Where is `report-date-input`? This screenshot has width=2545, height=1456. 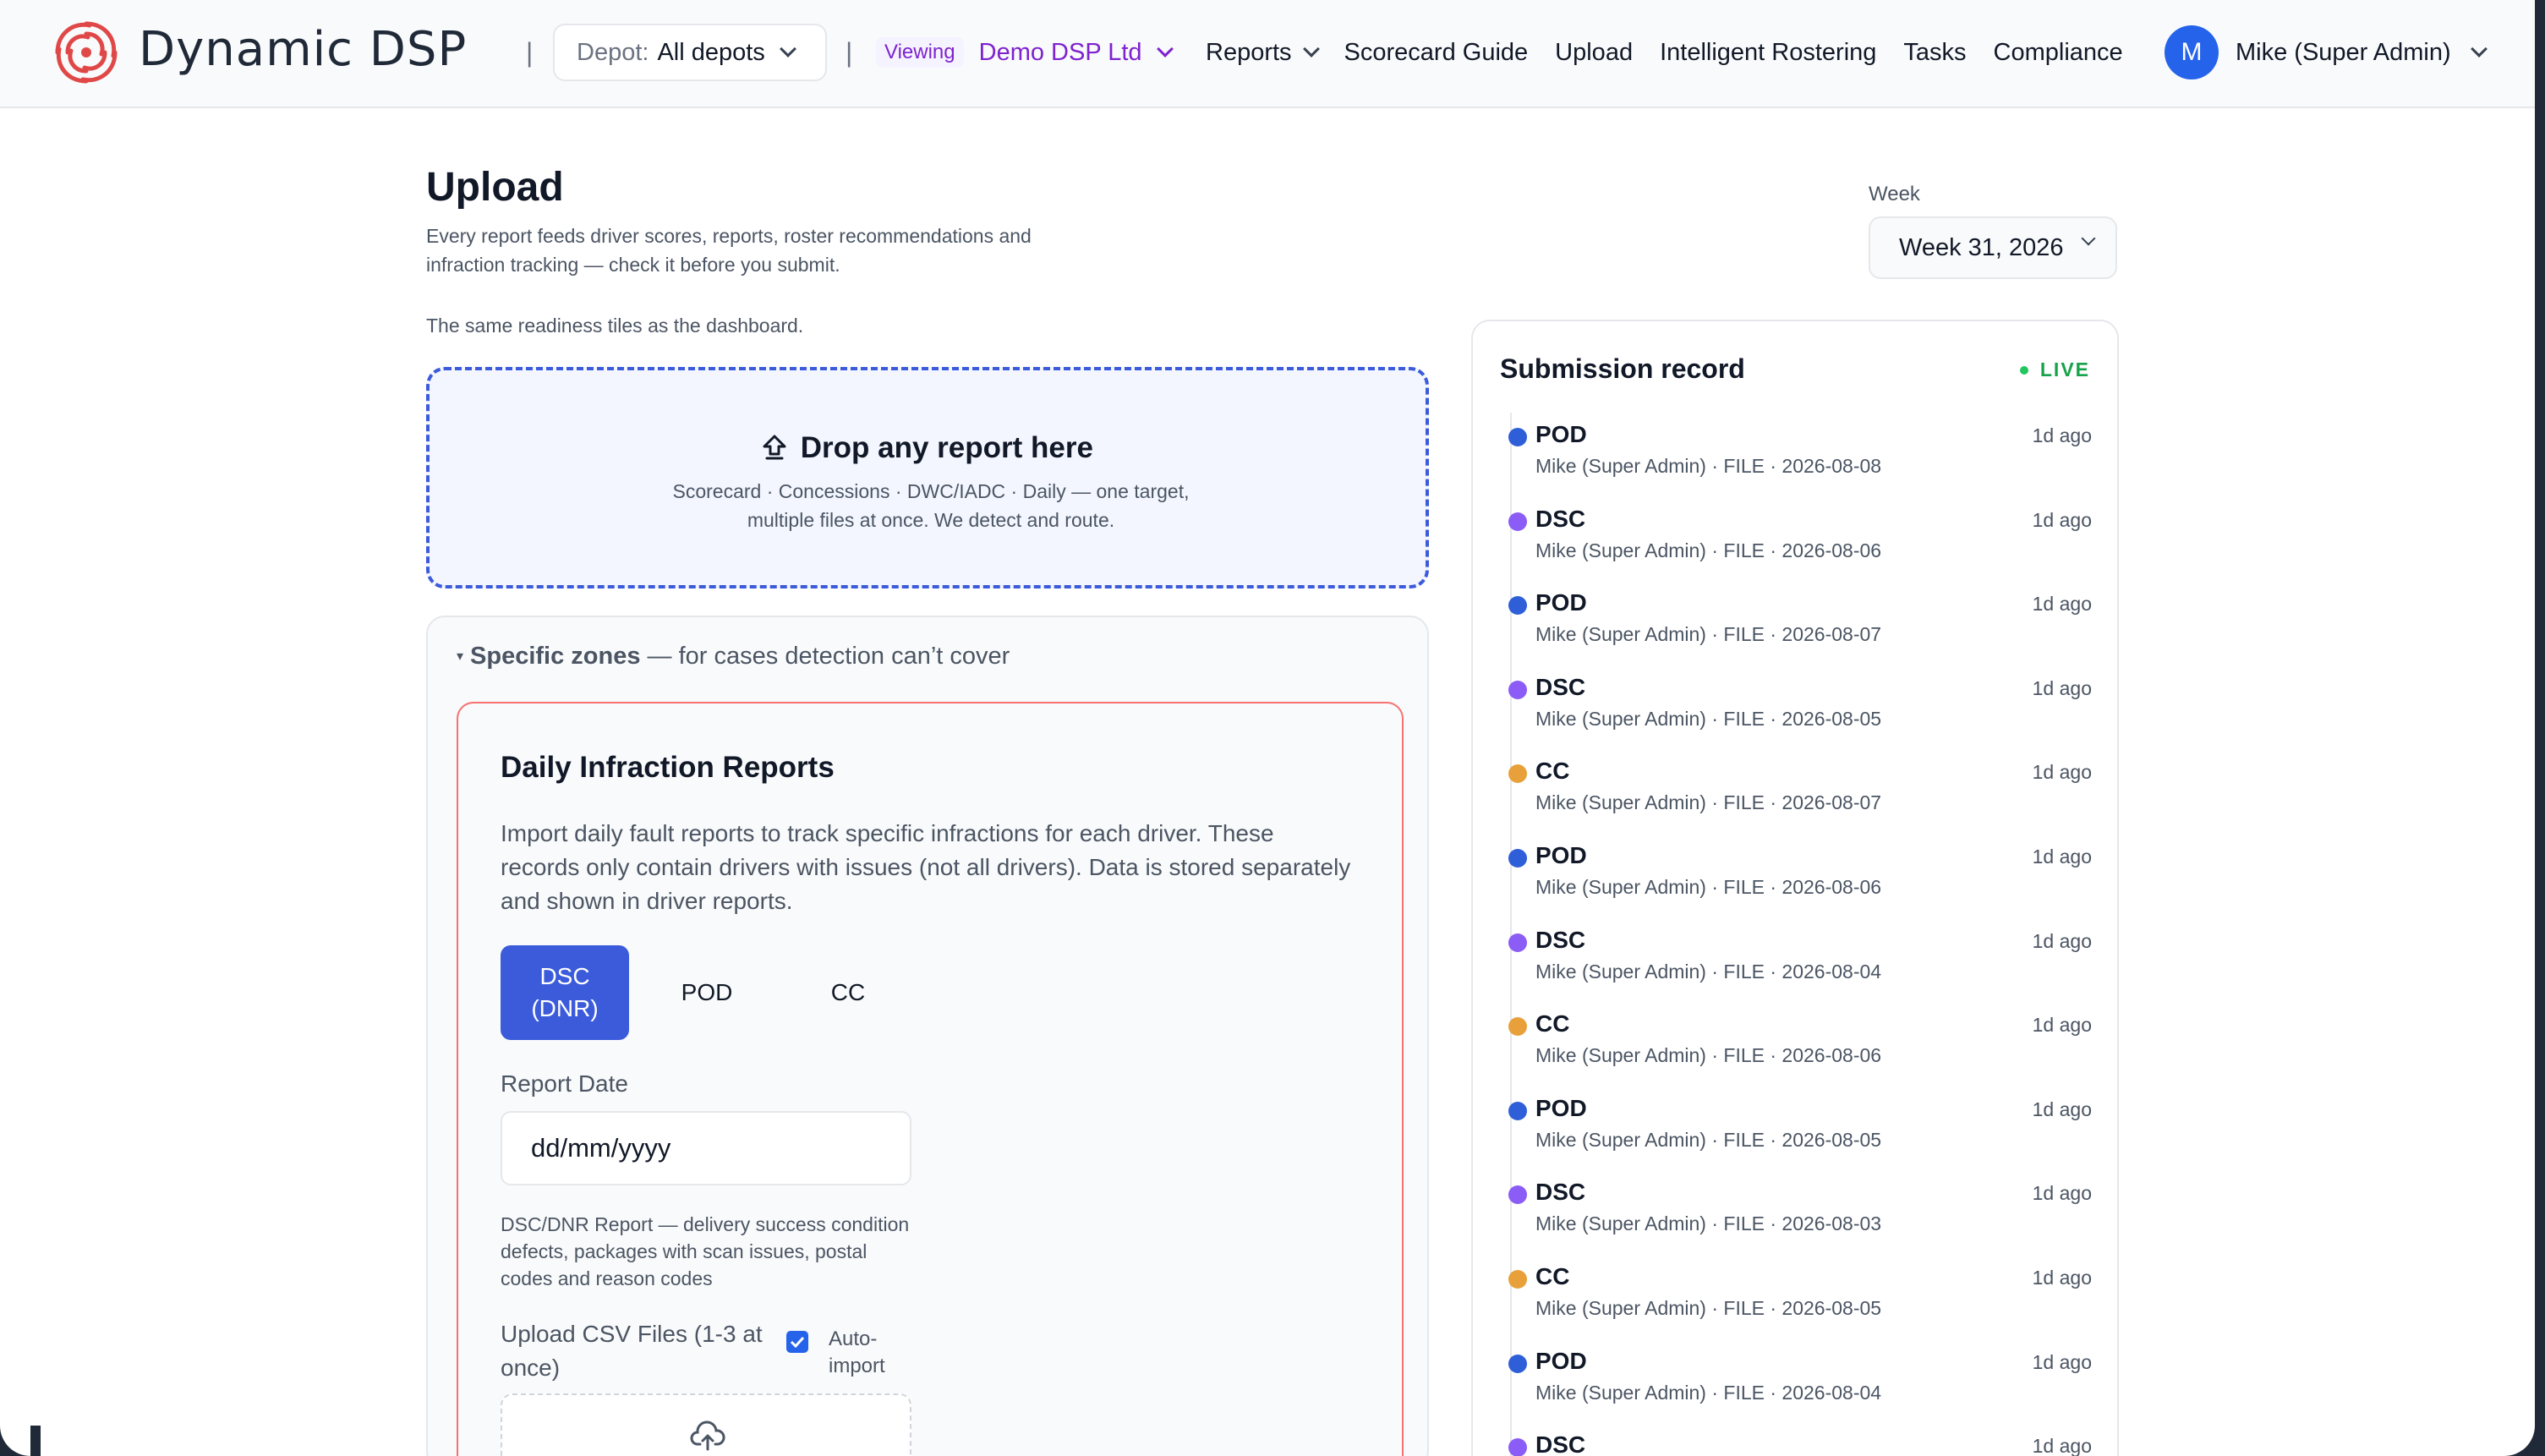
report-date-input is located at coordinates (706, 1148).